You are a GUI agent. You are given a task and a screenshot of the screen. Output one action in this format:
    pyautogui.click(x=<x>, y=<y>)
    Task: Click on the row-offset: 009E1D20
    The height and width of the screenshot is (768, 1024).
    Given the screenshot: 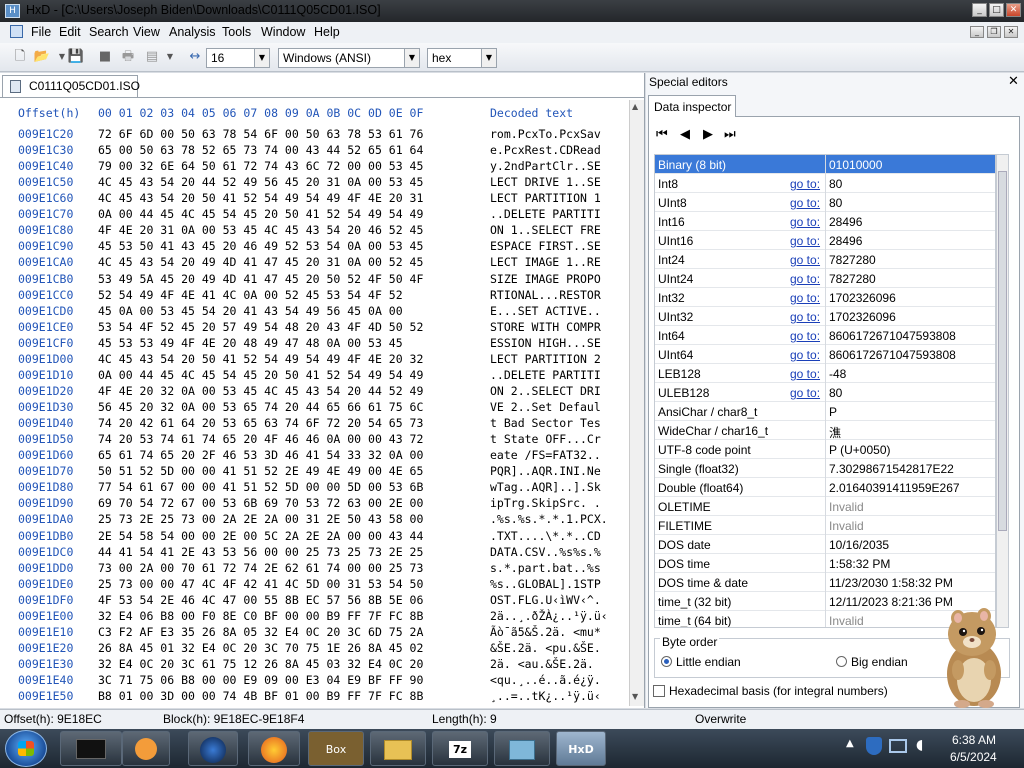 What is the action you would take?
    pyautogui.click(x=45, y=392)
    